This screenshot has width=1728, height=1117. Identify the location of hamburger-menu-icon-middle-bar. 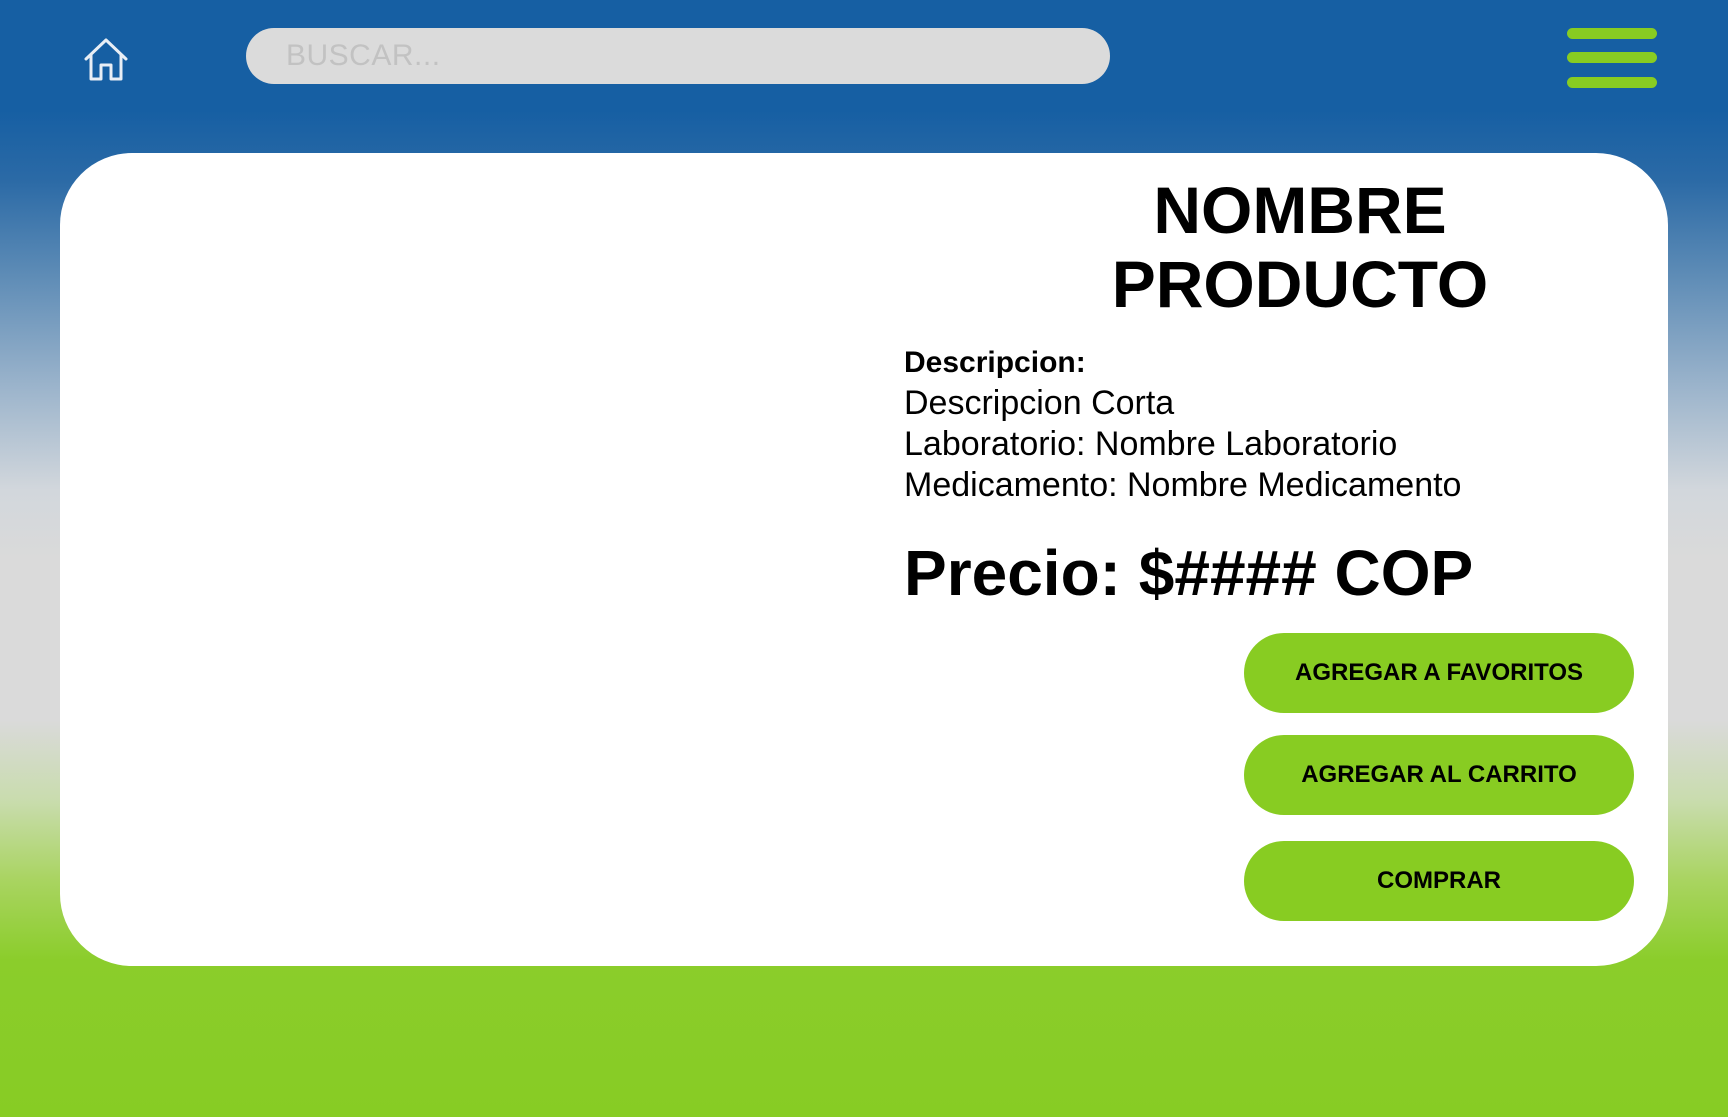
(1612, 57).